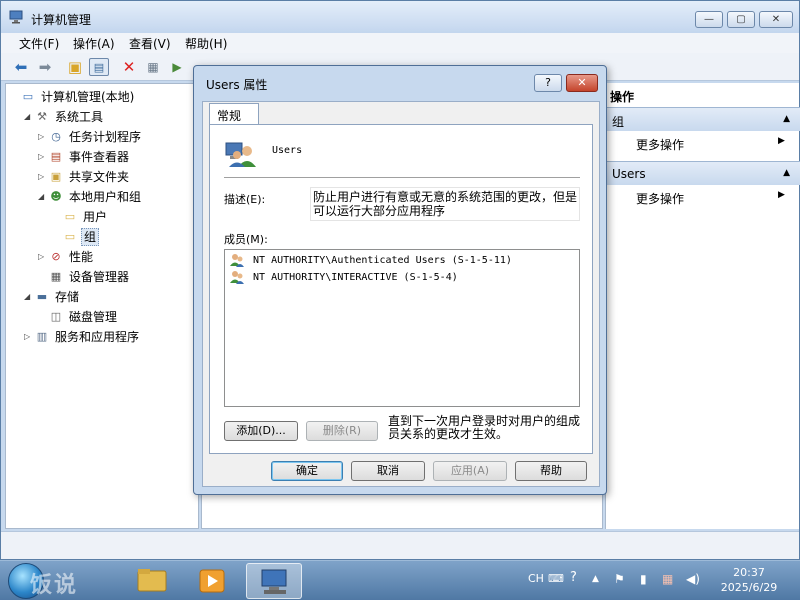 The width and height of the screenshot is (800, 600). I want to click on apply-button: 应用(A), so click(470, 471).